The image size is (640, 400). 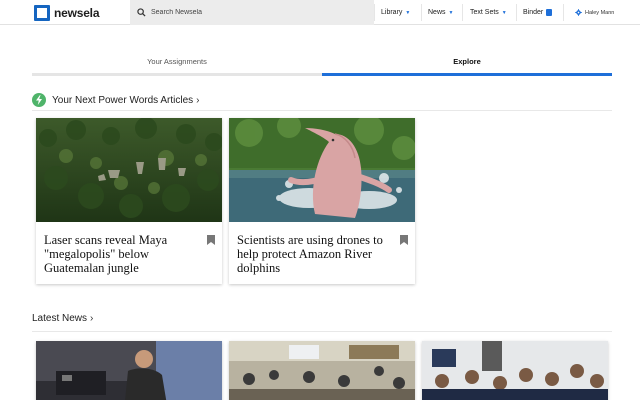 I want to click on news-image-students, so click(x=515, y=370).